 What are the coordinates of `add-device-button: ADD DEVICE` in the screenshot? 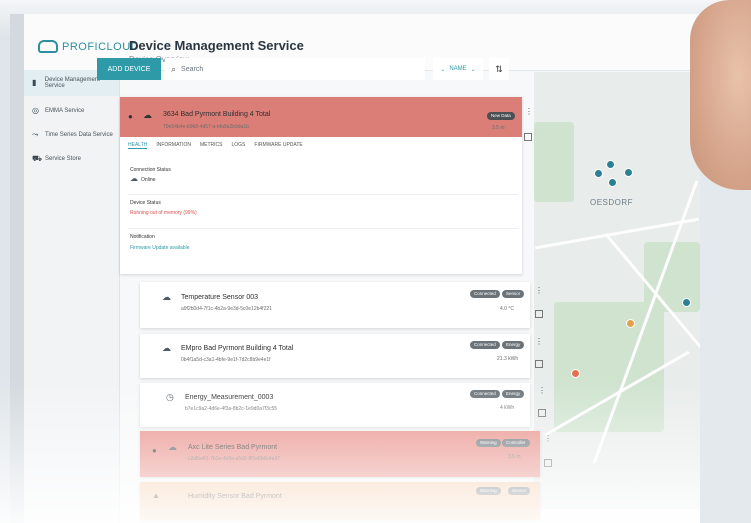 It's located at (129, 69).